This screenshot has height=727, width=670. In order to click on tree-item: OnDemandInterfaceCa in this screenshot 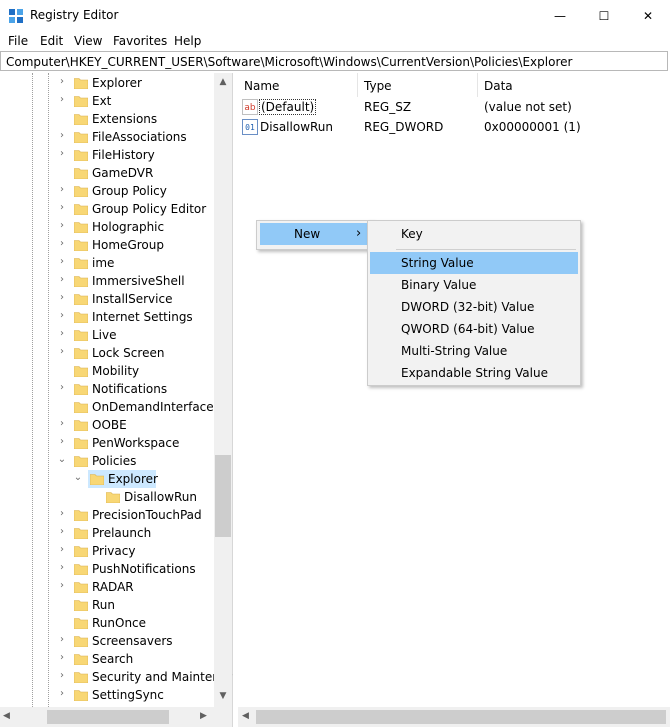, I will do `click(114, 407)`.